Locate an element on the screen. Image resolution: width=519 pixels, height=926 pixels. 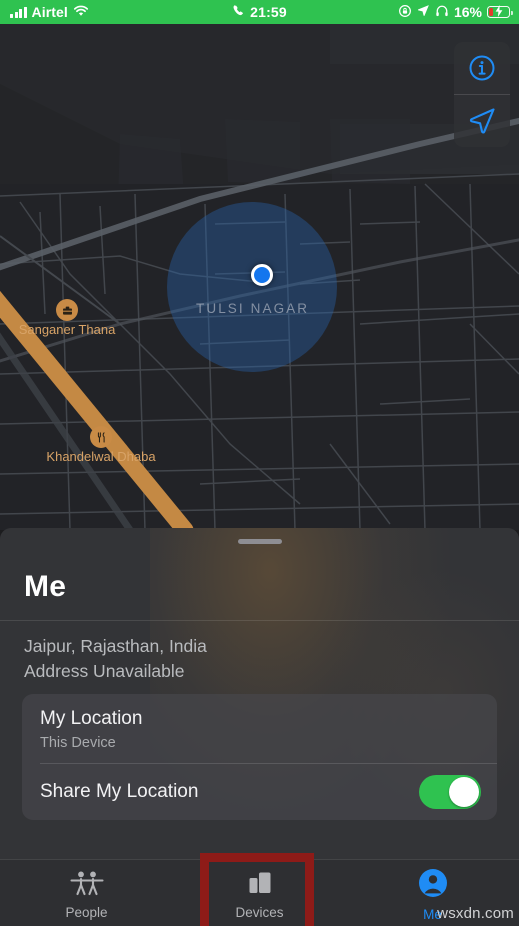
sheet-divider is located at coordinates (259, 620).